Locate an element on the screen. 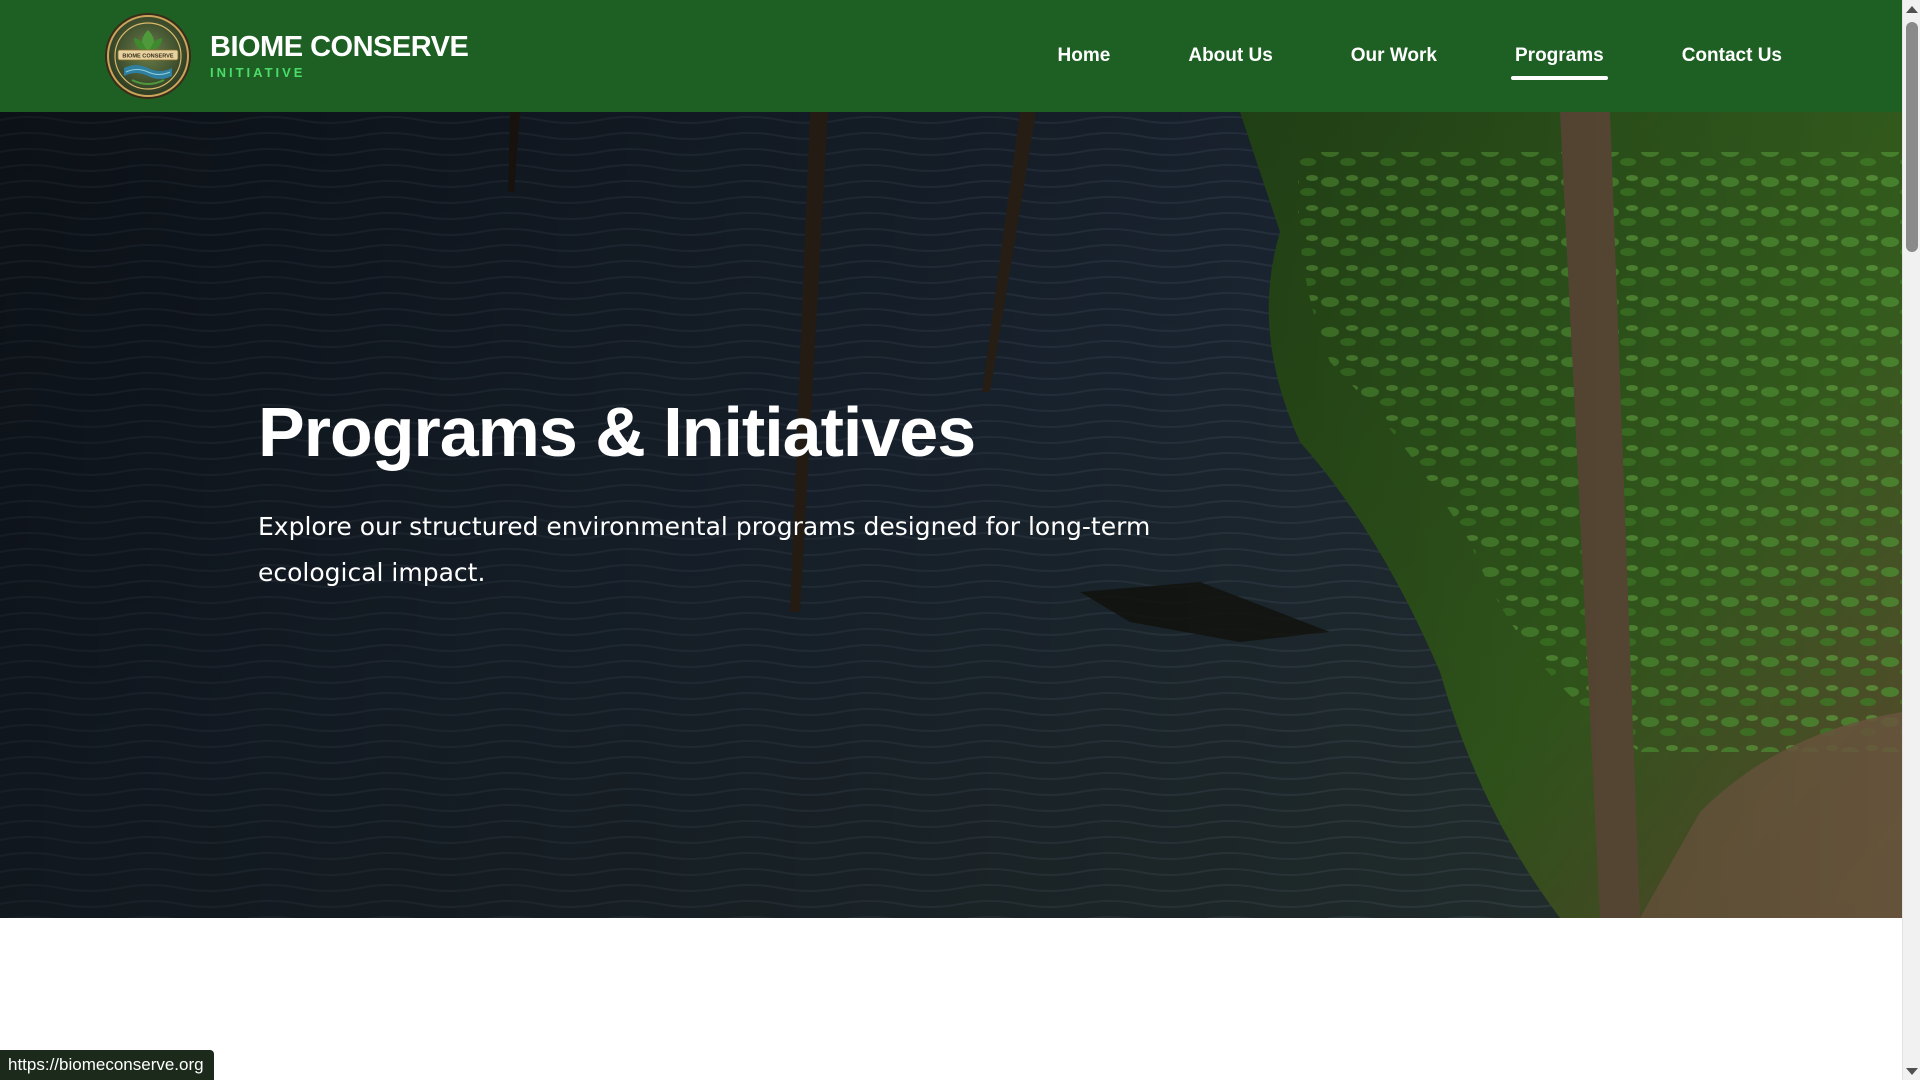 The image size is (1920, 1080). nav-programs: Programs is located at coordinates (1559, 56).